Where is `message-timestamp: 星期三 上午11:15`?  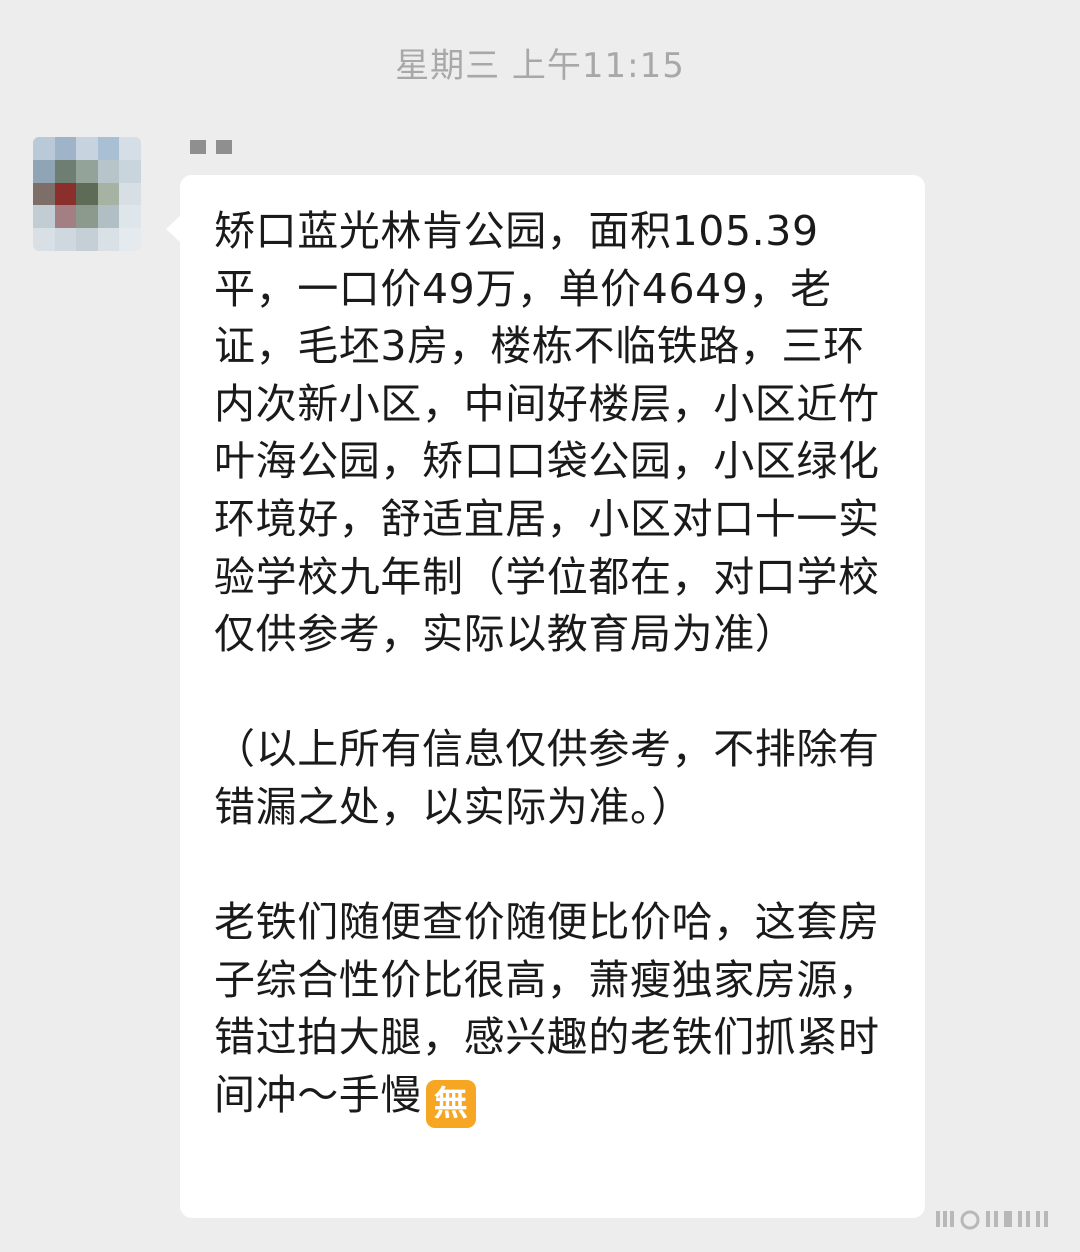
message-timestamp: 星期三 上午11:15 is located at coordinates (540, 66).